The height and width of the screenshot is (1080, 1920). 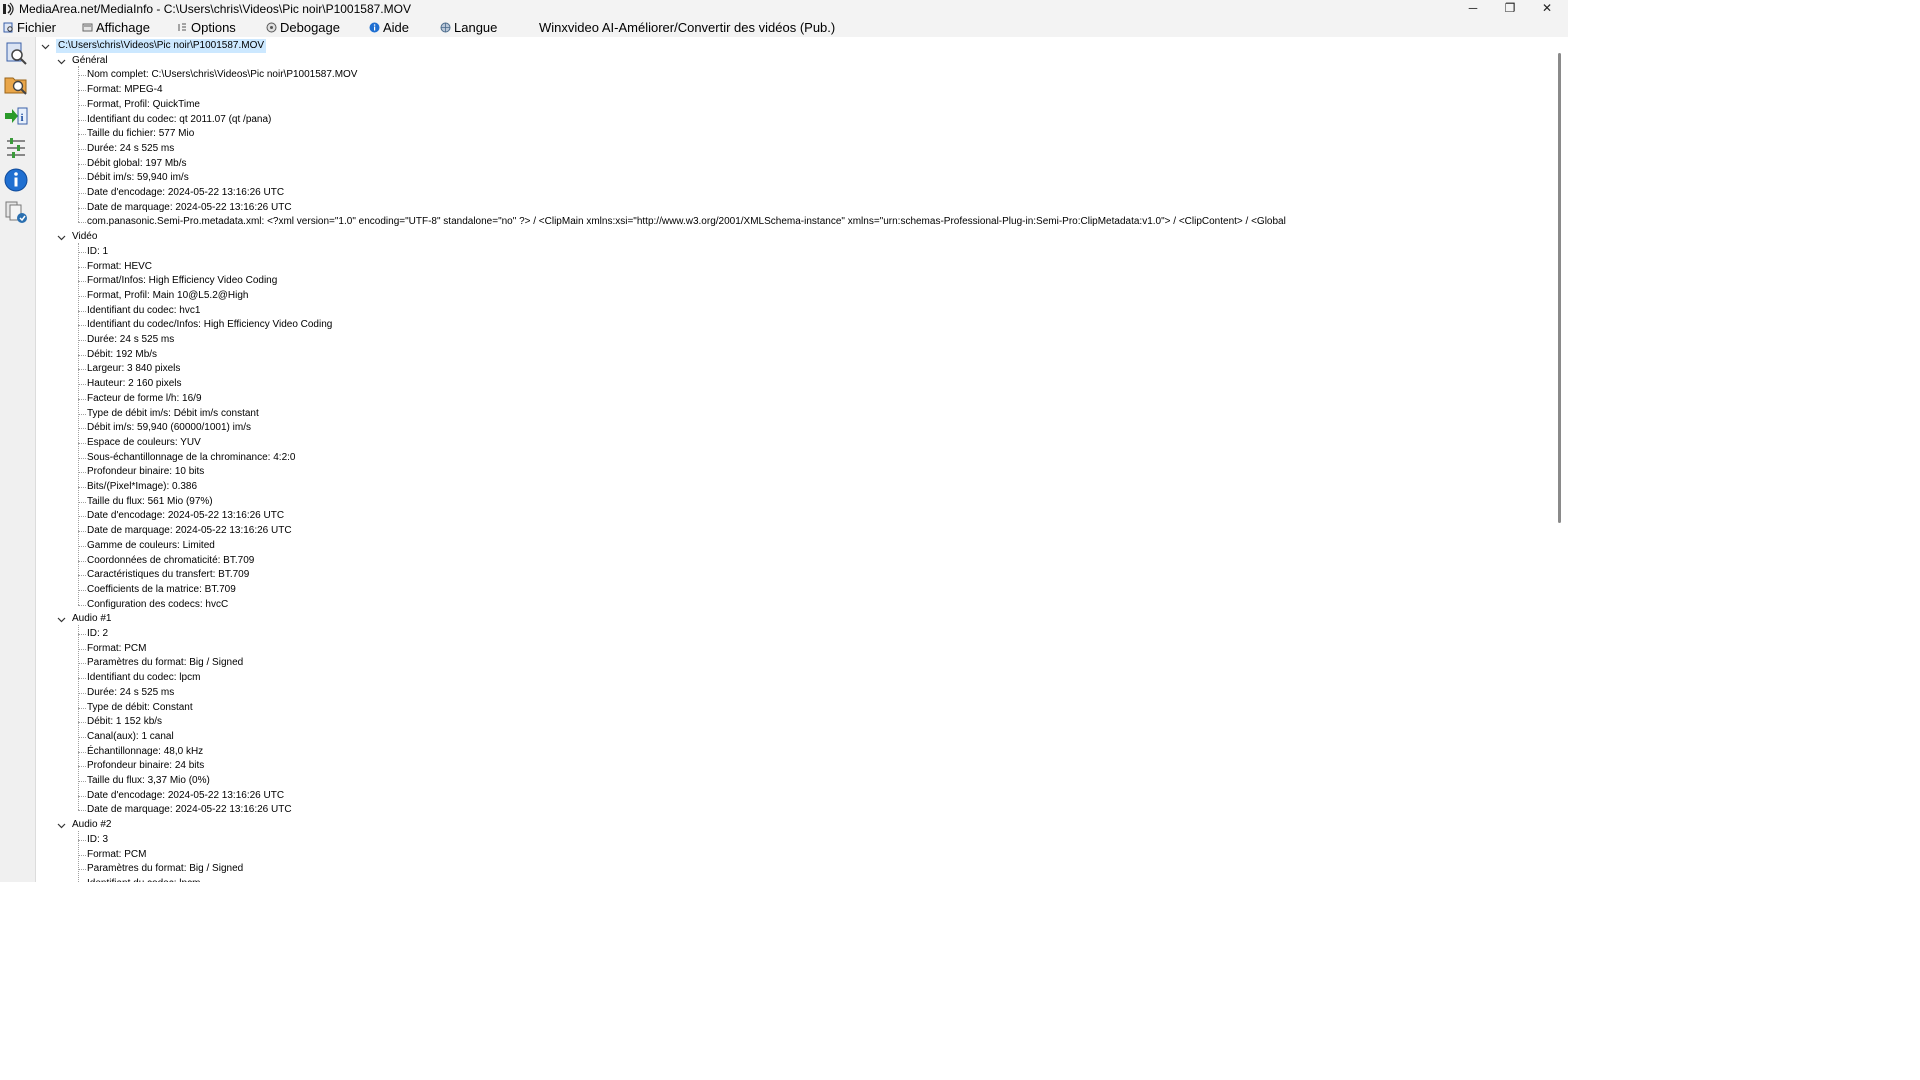 What do you see at coordinates (1562, 459) in the screenshot?
I see `vertical-scrollbar` at bounding box center [1562, 459].